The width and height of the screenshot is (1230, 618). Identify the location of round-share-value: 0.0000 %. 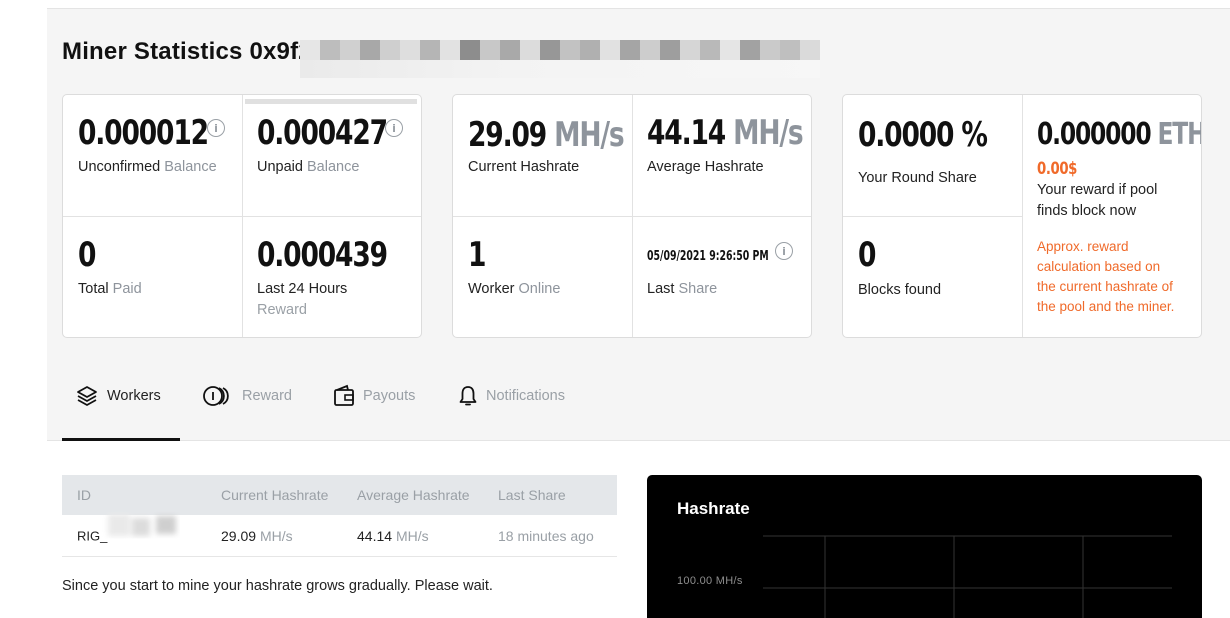
(923, 135).